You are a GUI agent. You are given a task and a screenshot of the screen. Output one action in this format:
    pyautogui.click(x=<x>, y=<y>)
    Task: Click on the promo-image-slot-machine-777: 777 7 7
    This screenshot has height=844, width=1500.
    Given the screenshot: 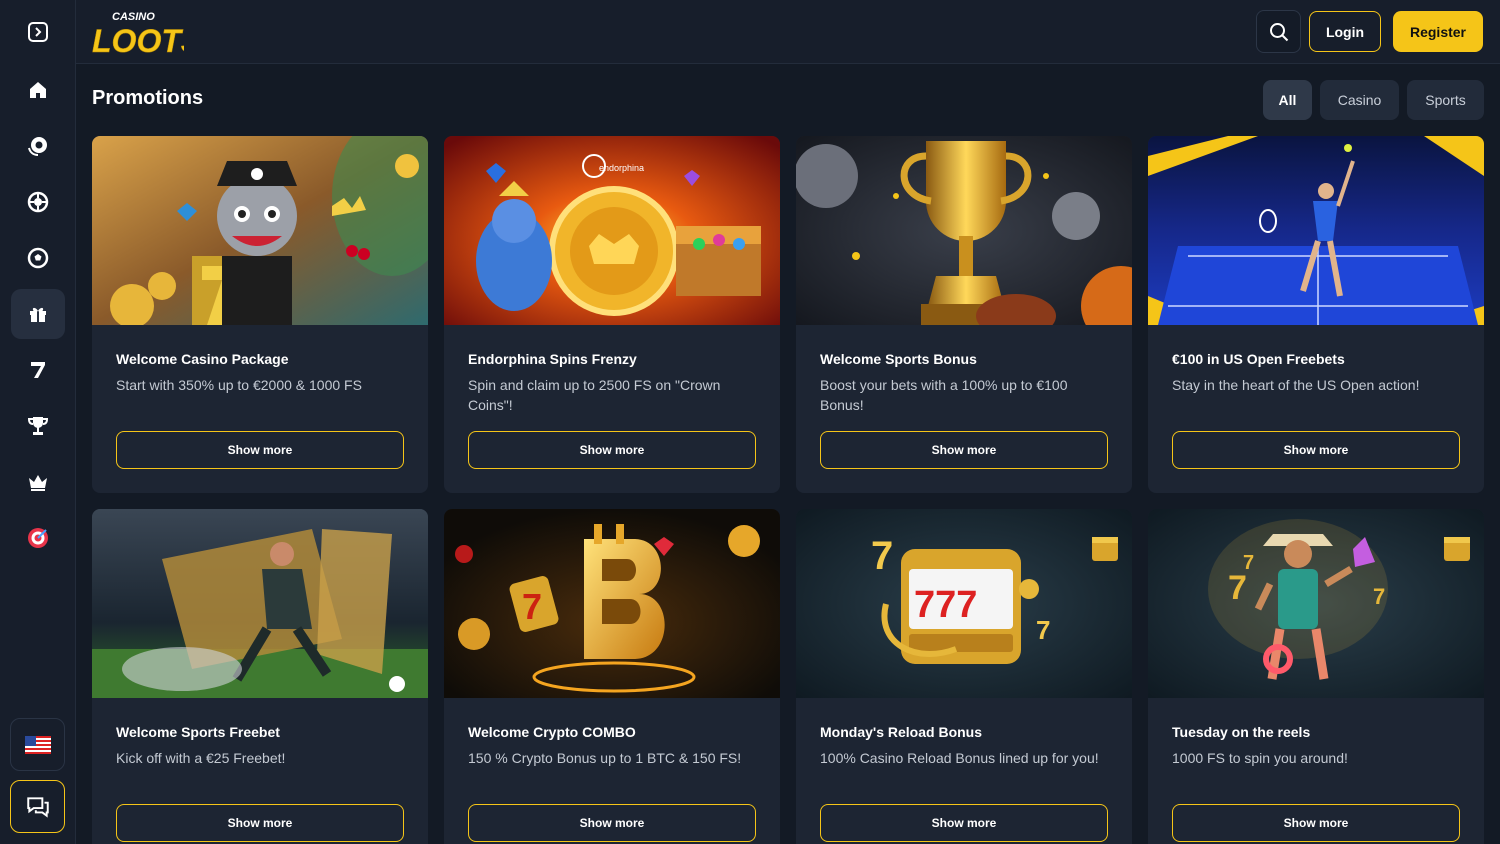 What is the action you would take?
    pyautogui.click(x=964, y=603)
    